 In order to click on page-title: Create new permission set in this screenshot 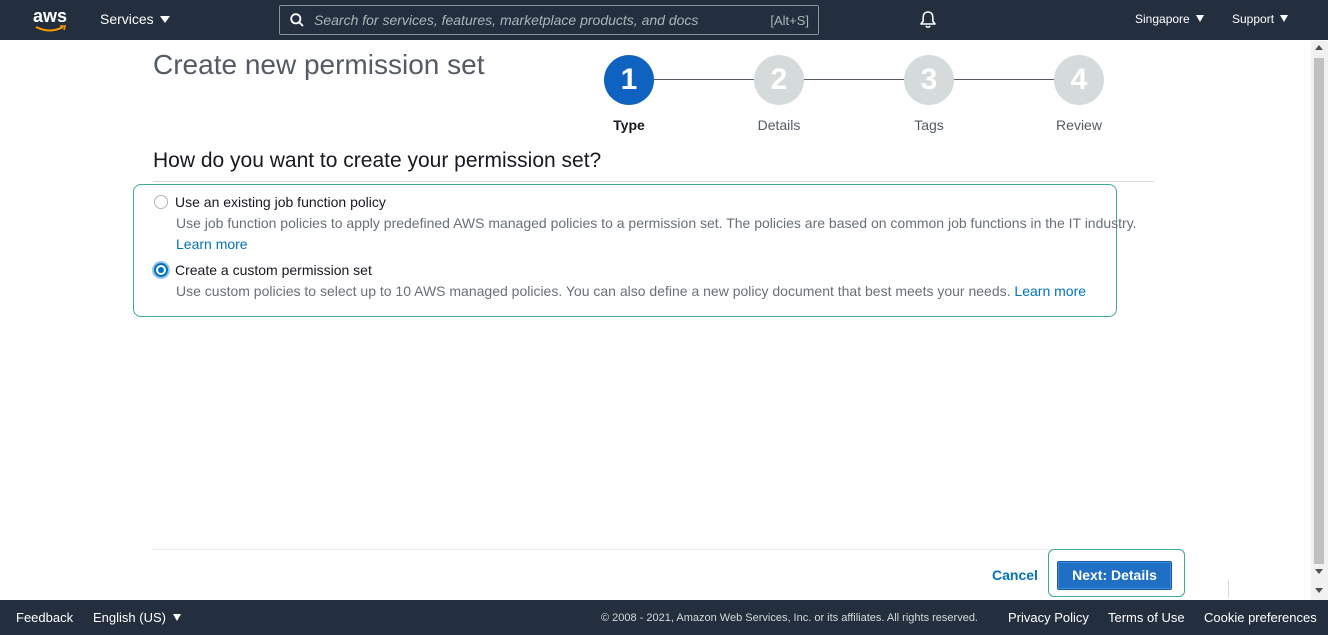, I will do `click(319, 64)`.